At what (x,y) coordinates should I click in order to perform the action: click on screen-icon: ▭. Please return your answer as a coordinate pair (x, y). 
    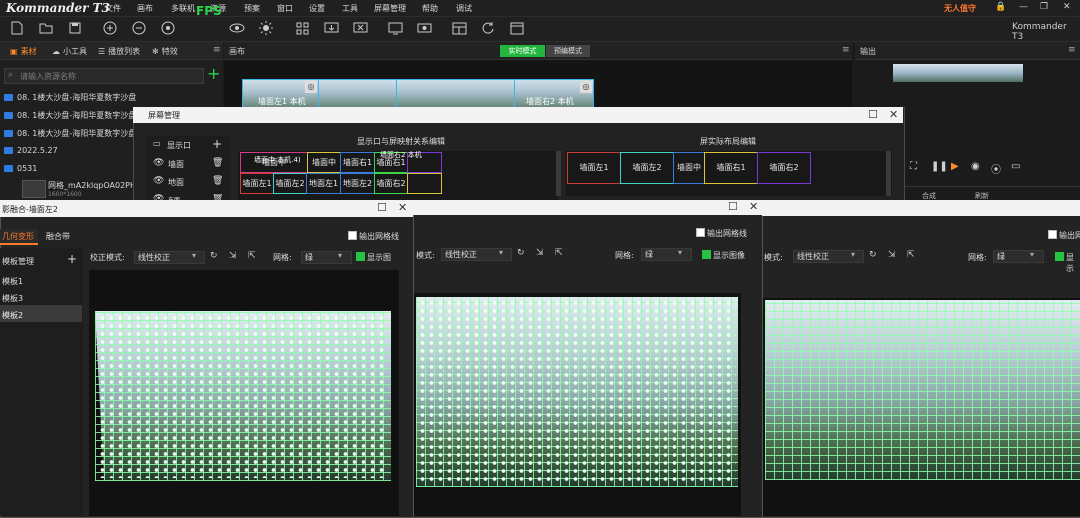
    Looking at the image, I should click on (1015, 166).